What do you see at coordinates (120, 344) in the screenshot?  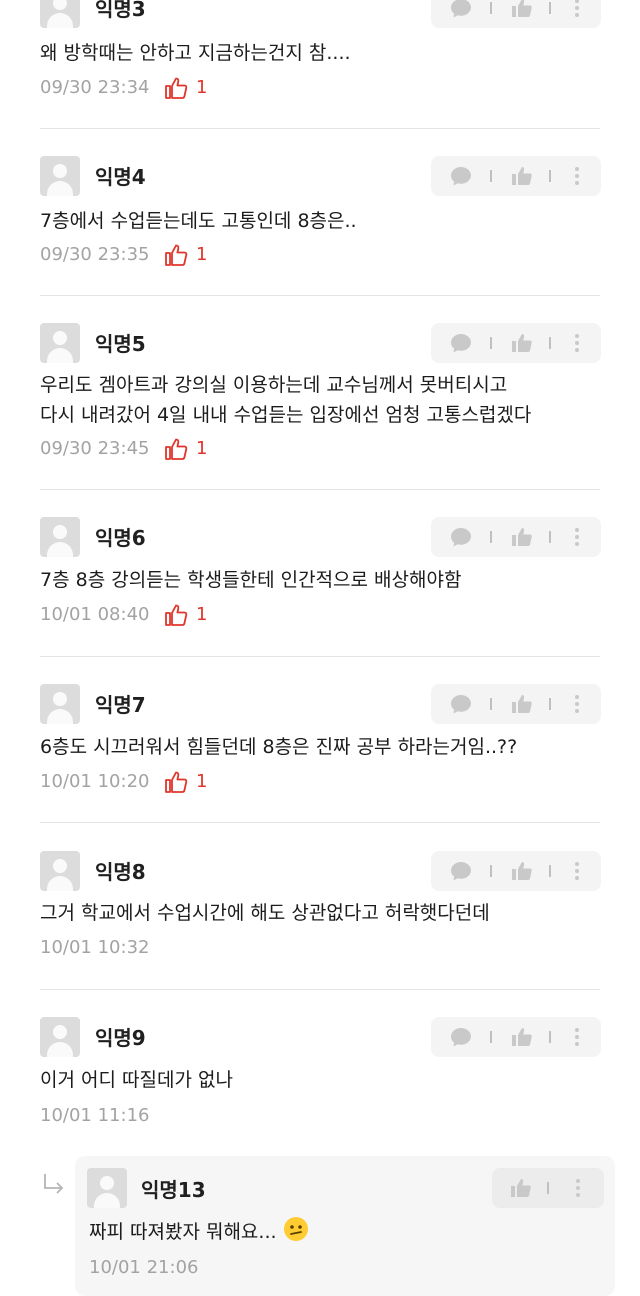 I see `nickname: 익명5` at bounding box center [120, 344].